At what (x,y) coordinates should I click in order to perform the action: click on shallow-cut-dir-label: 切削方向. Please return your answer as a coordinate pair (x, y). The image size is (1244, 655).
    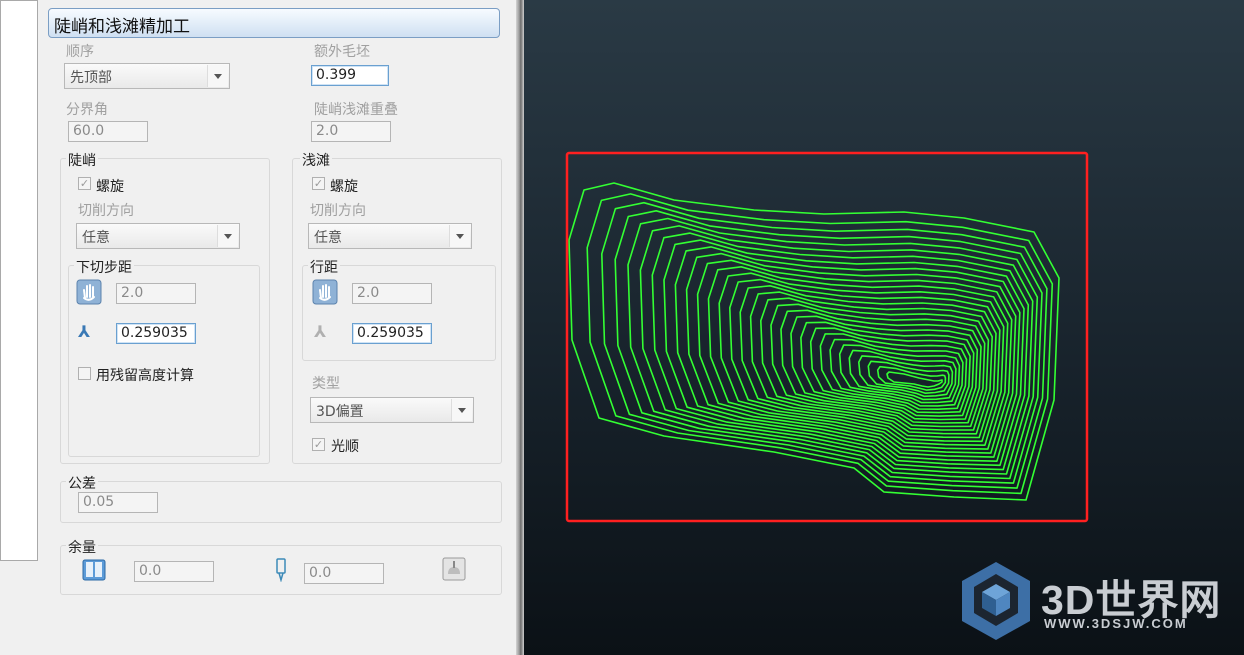
    Looking at the image, I should click on (338, 211).